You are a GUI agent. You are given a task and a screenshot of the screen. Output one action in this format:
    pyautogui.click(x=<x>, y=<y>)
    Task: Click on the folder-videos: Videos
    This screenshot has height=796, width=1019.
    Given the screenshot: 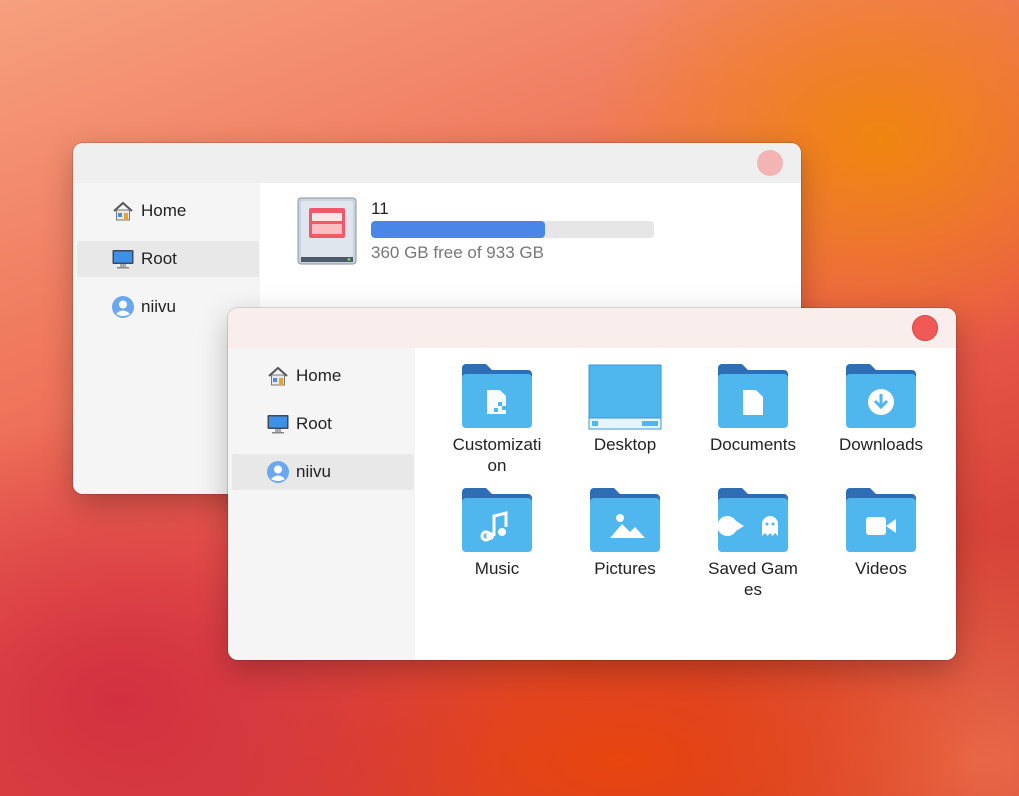 What is the action you would take?
    pyautogui.click(x=881, y=532)
    